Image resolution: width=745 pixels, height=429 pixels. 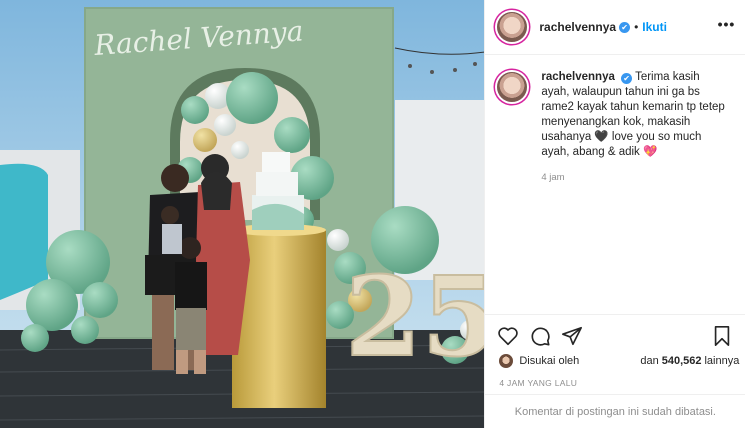 What do you see at coordinates (722, 336) in the screenshot?
I see `bookmark-icon` at bounding box center [722, 336].